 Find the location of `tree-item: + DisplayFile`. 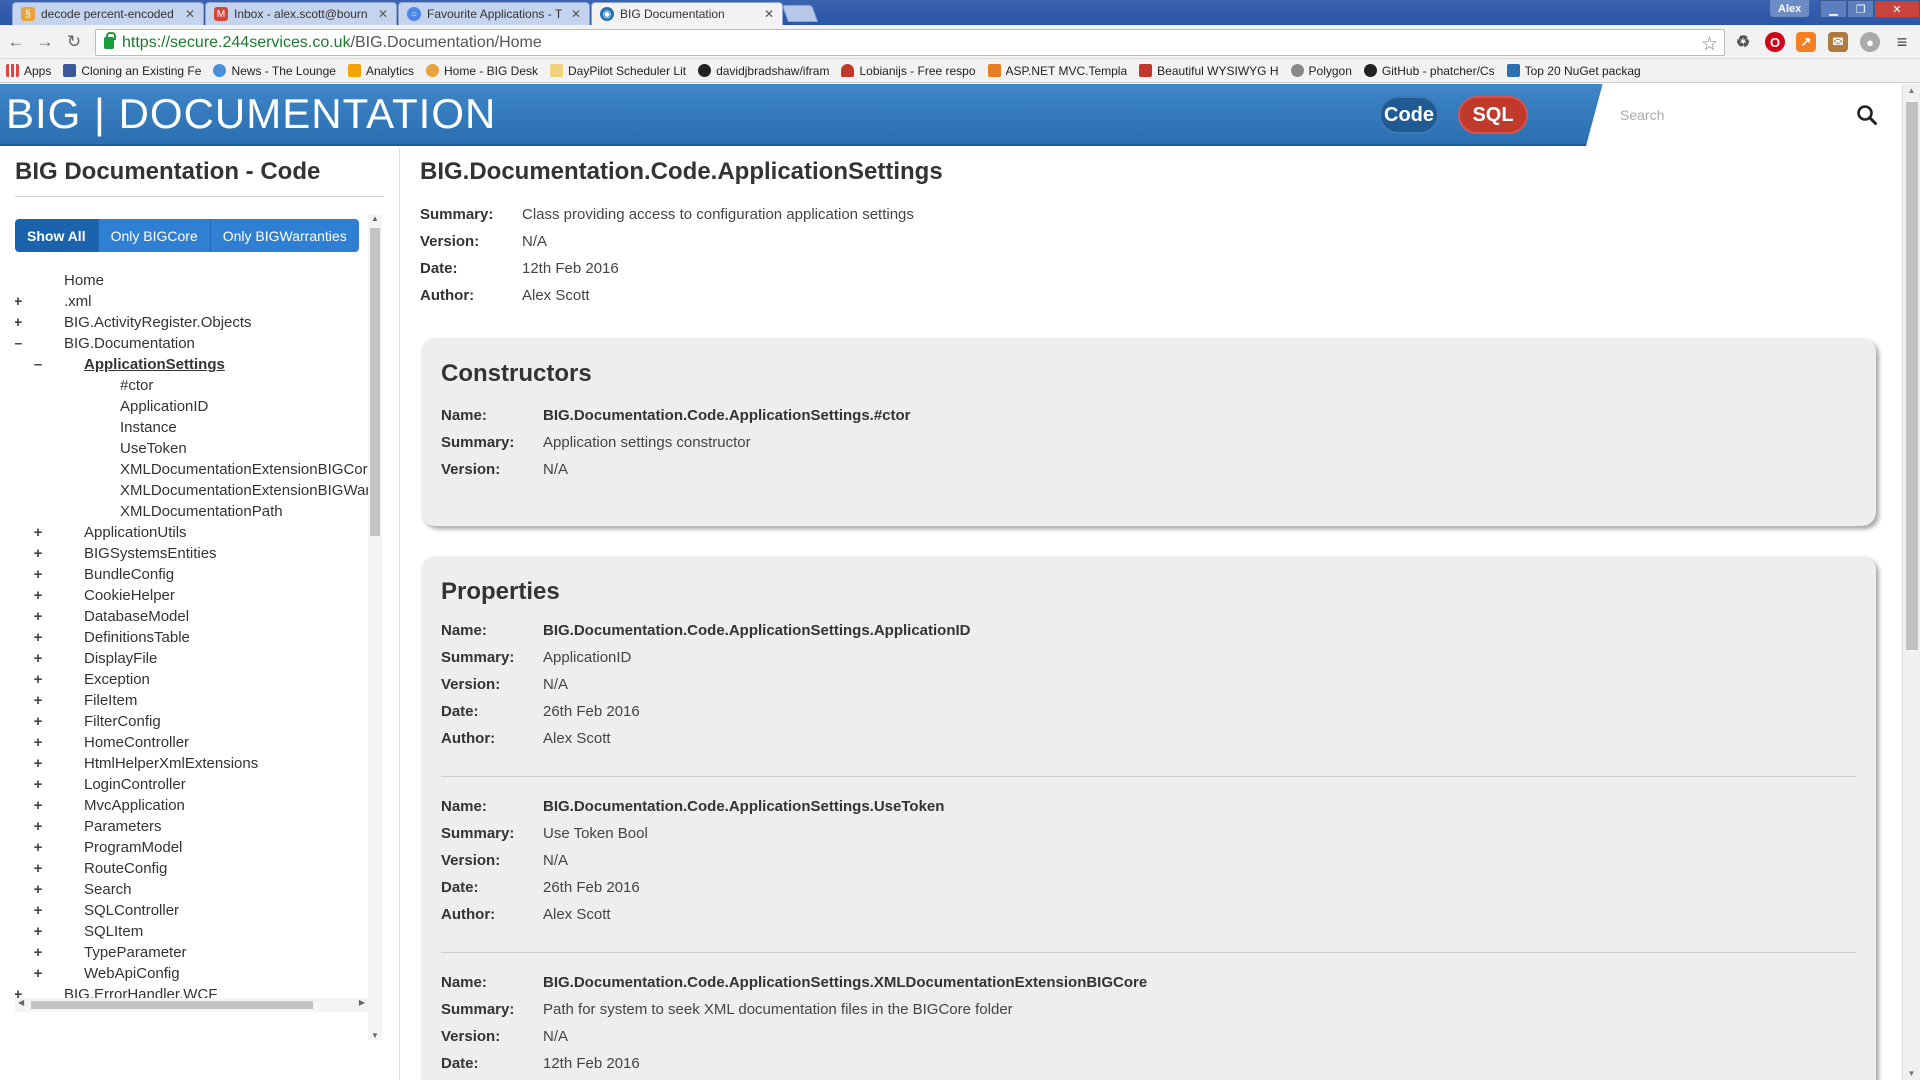

tree-item: + DisplayFile is located at coordinates (191, 658).